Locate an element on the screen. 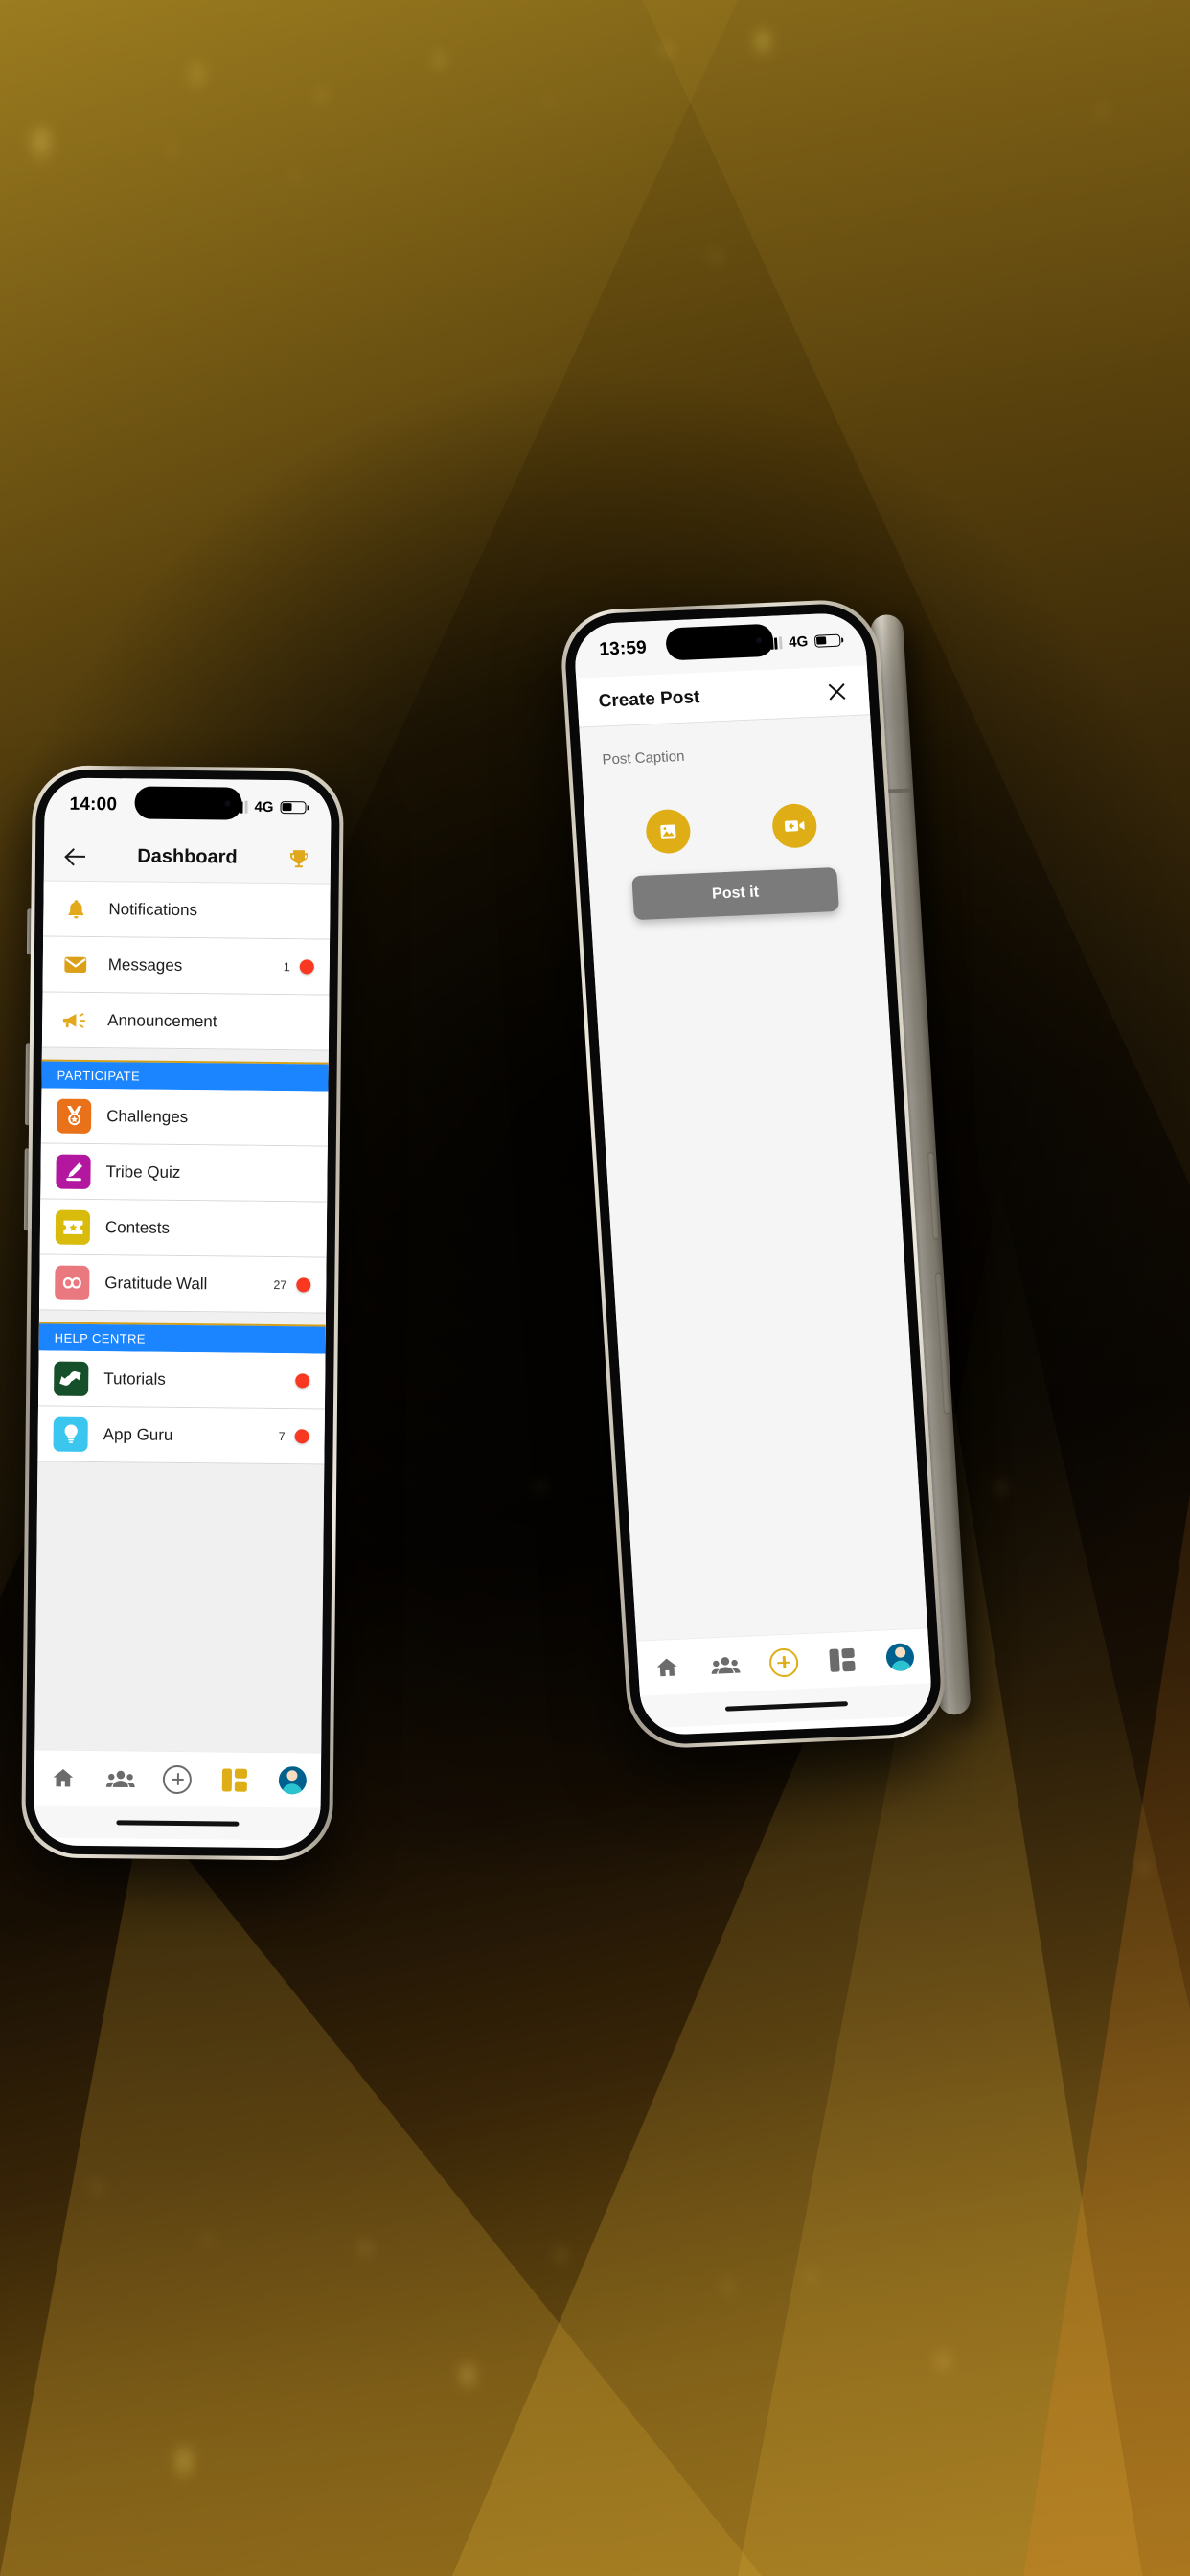 Image resolution: width=1190 pixels, height=2576 pixels. medal-icon is located at coordinates (74, 1116).